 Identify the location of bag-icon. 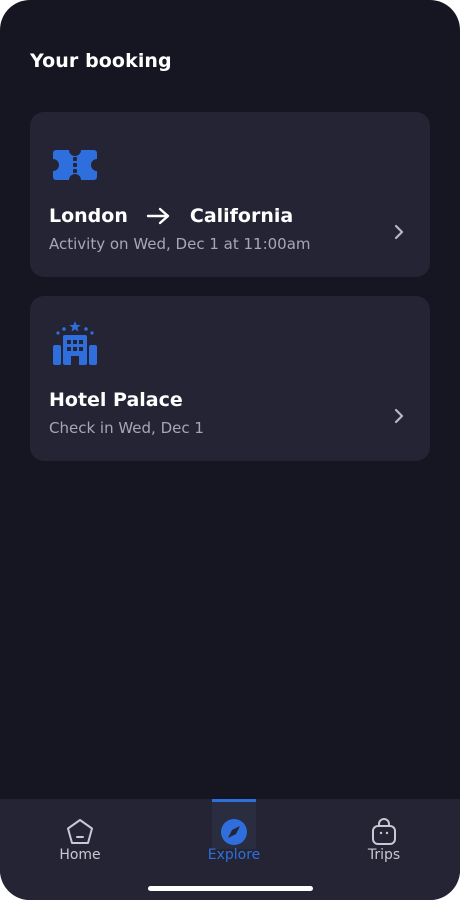
(384, 831).